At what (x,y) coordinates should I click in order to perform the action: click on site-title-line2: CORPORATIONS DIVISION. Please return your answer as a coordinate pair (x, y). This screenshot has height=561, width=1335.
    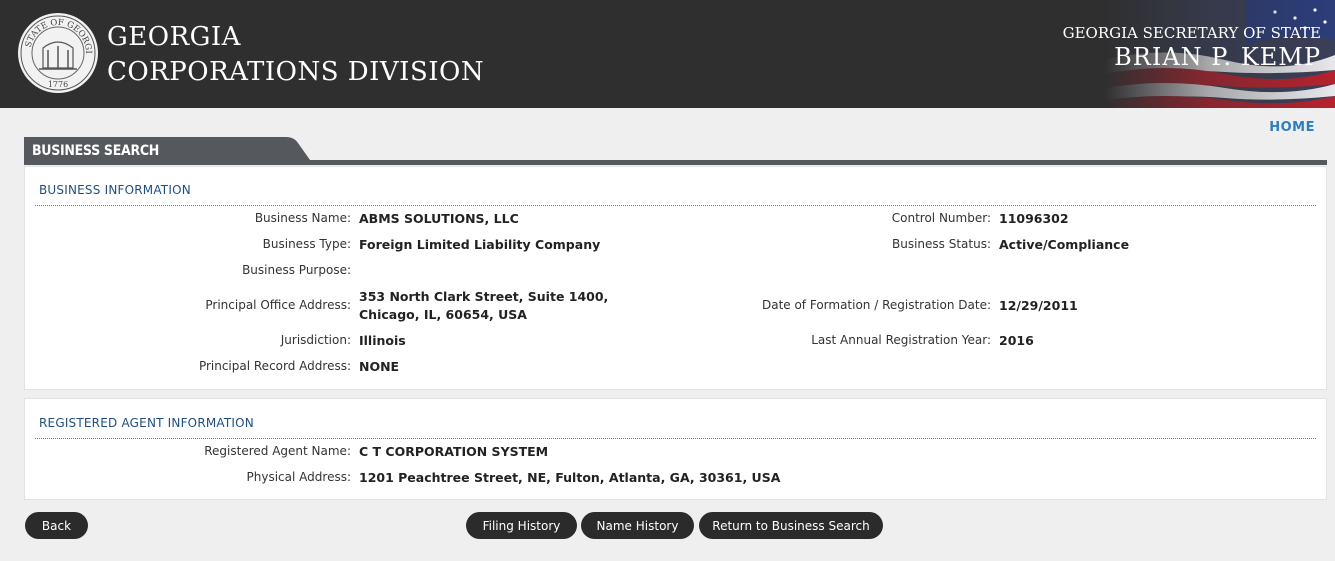
    Looking at the image, I should click on (296, 72).